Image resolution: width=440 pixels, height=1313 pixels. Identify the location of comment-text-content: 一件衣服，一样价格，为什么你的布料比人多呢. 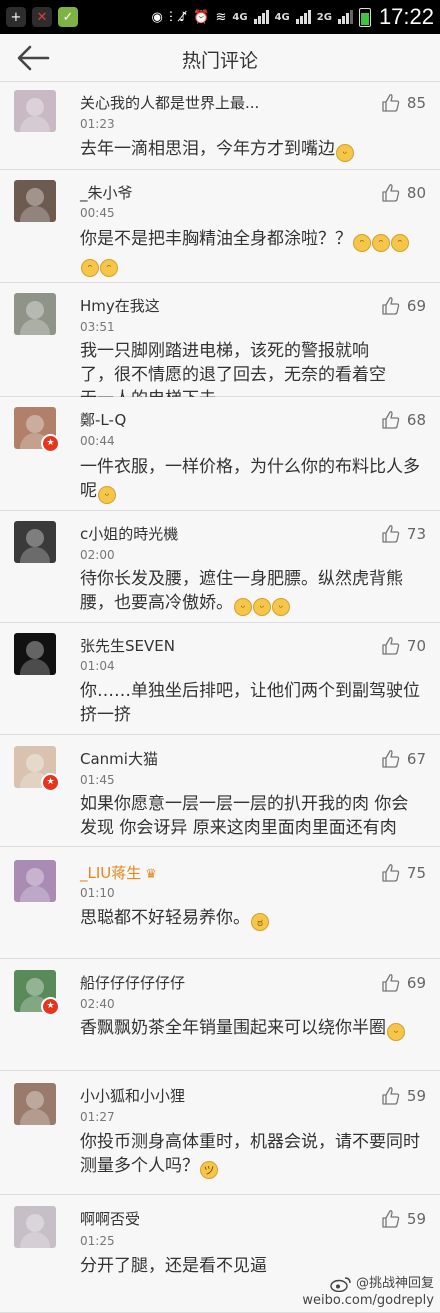
(250, 479).